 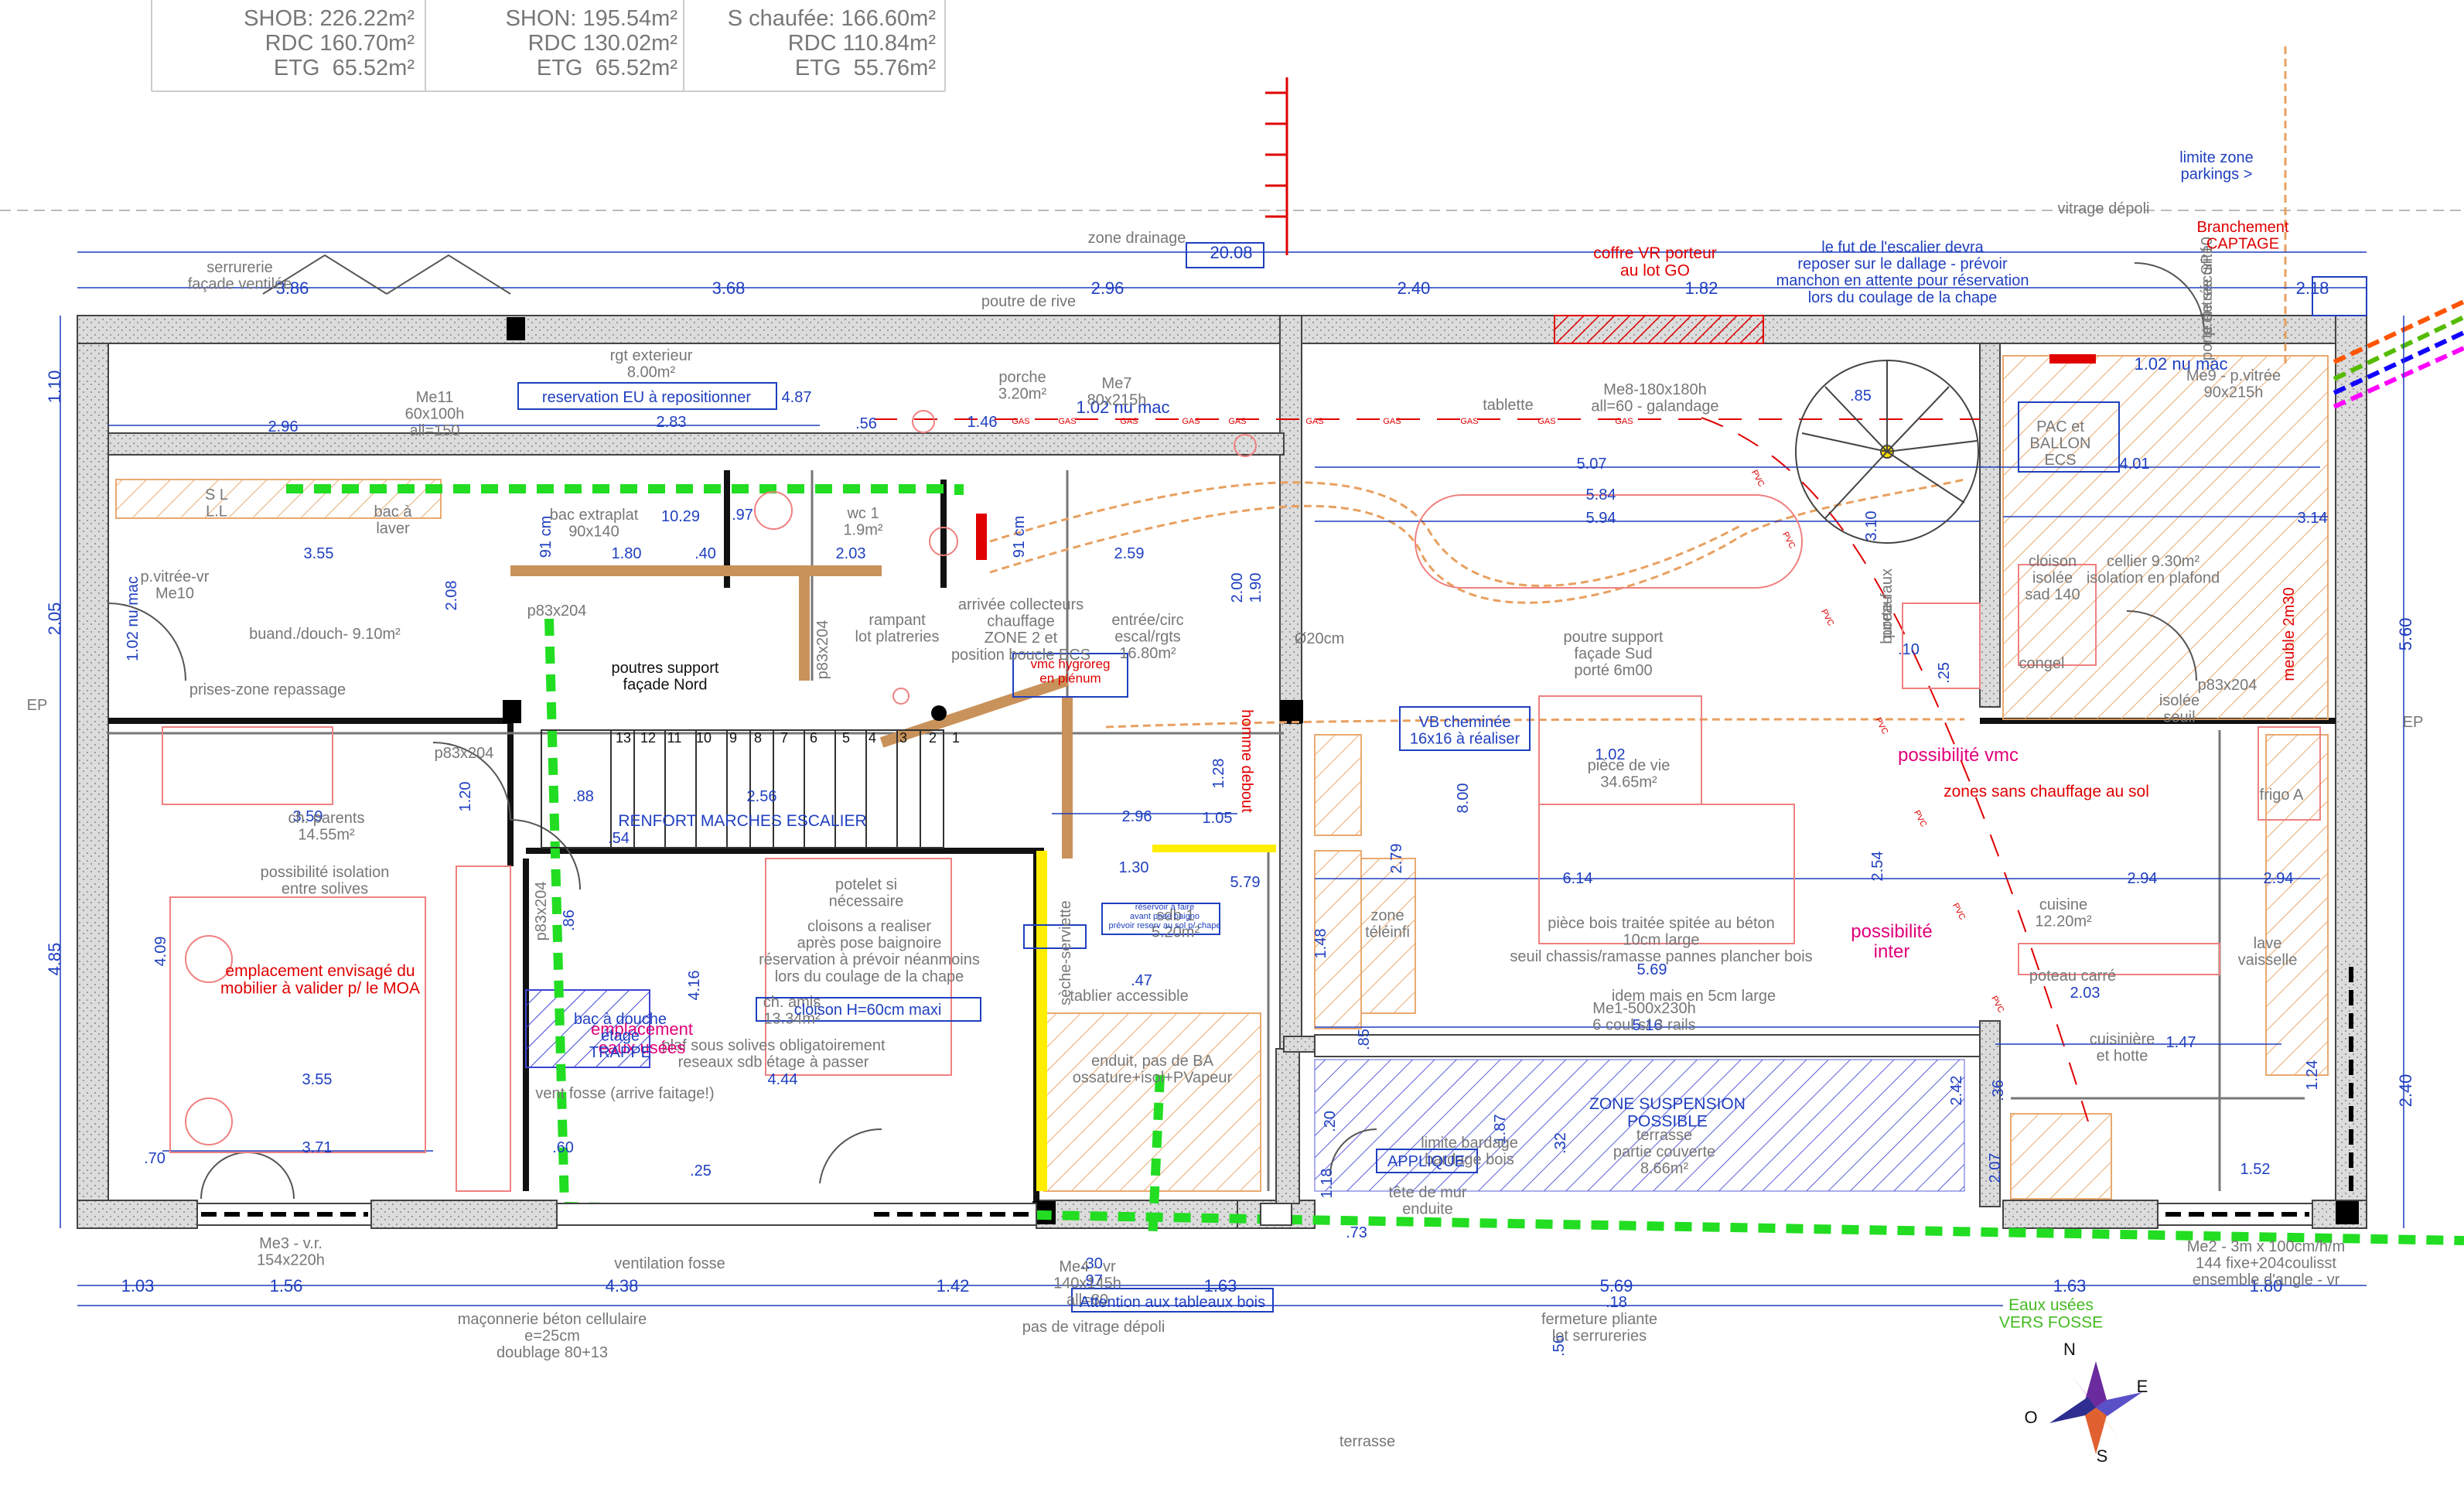 I want to click on dim-inner-1: 2.96, so click(x=283, y=427).